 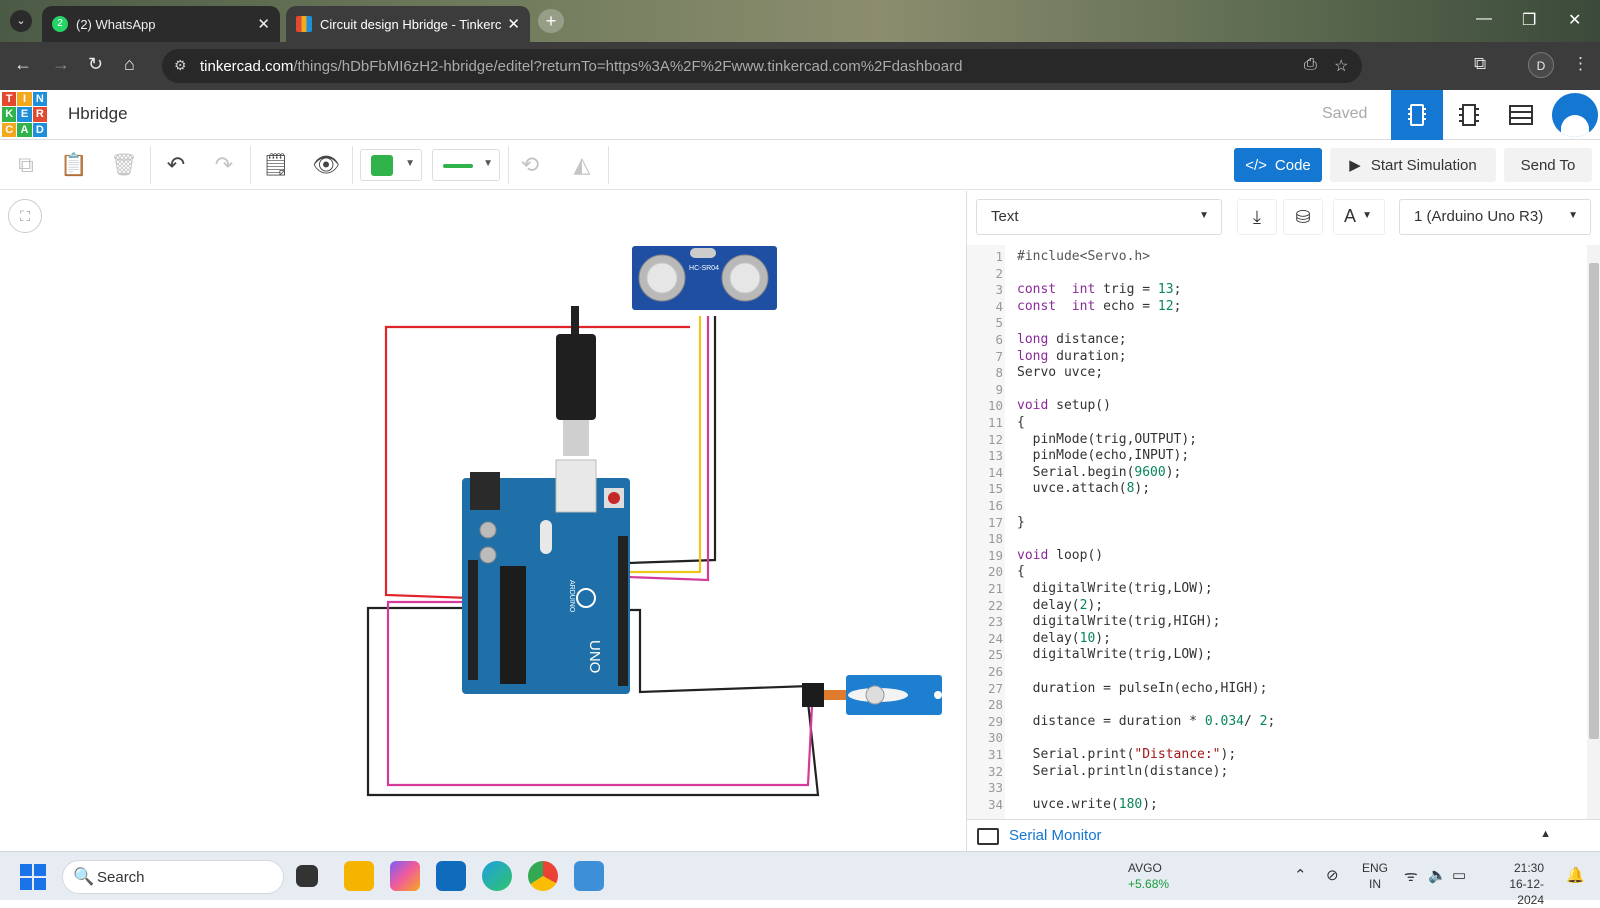 What do you see at coordinates (571, 596) in the screenshot?
I see `board-brand: ARDUINO` at bounding box center [571, 596].